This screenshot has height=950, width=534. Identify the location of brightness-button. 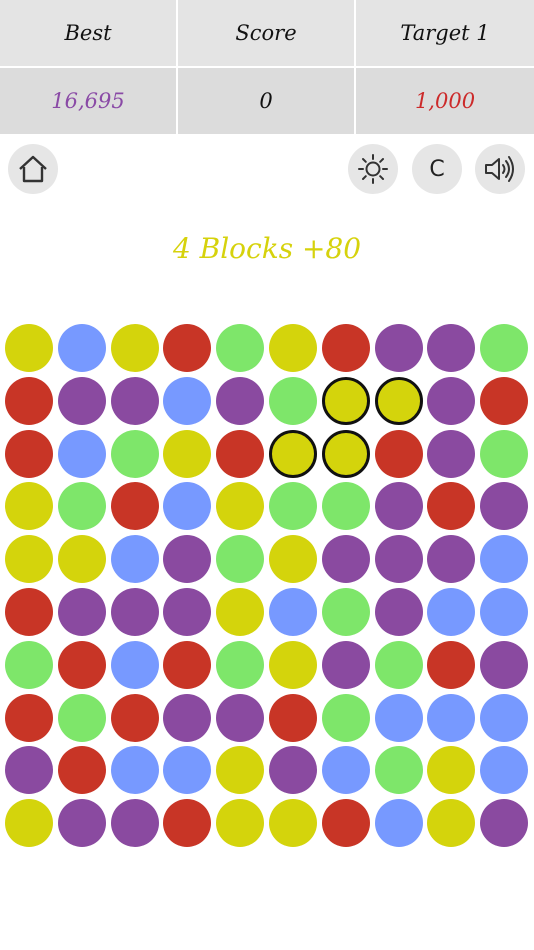
(373, 169).